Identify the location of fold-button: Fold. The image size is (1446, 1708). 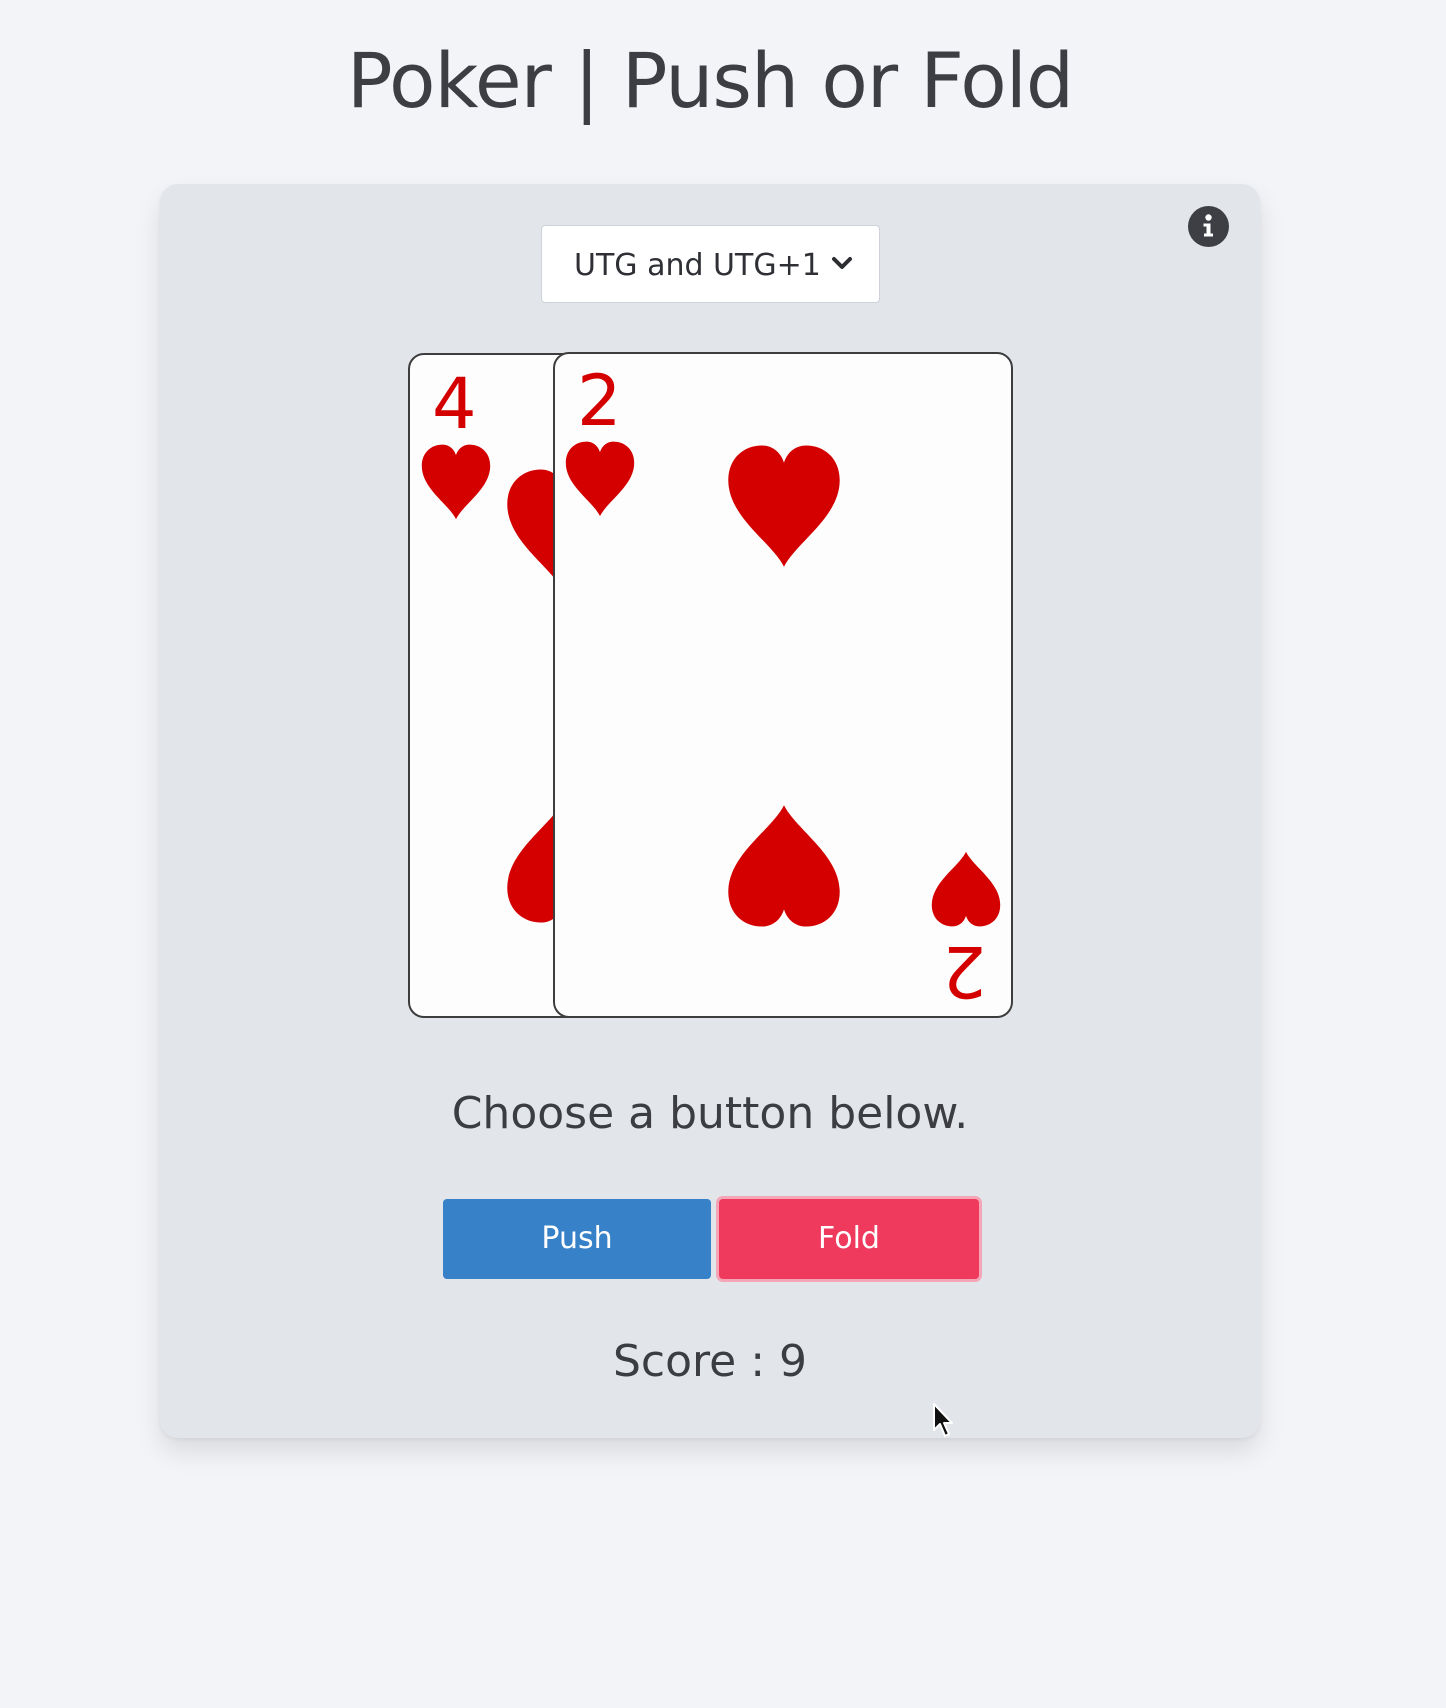
(849, 1239).